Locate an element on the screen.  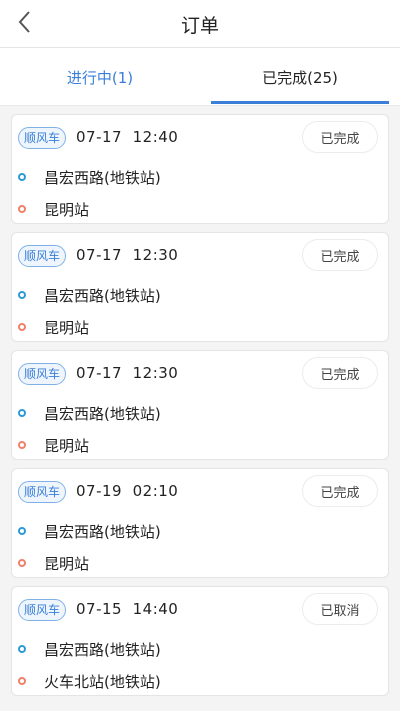
order-datetime: 07-15 14:40 is located at coordinates (127, 609).